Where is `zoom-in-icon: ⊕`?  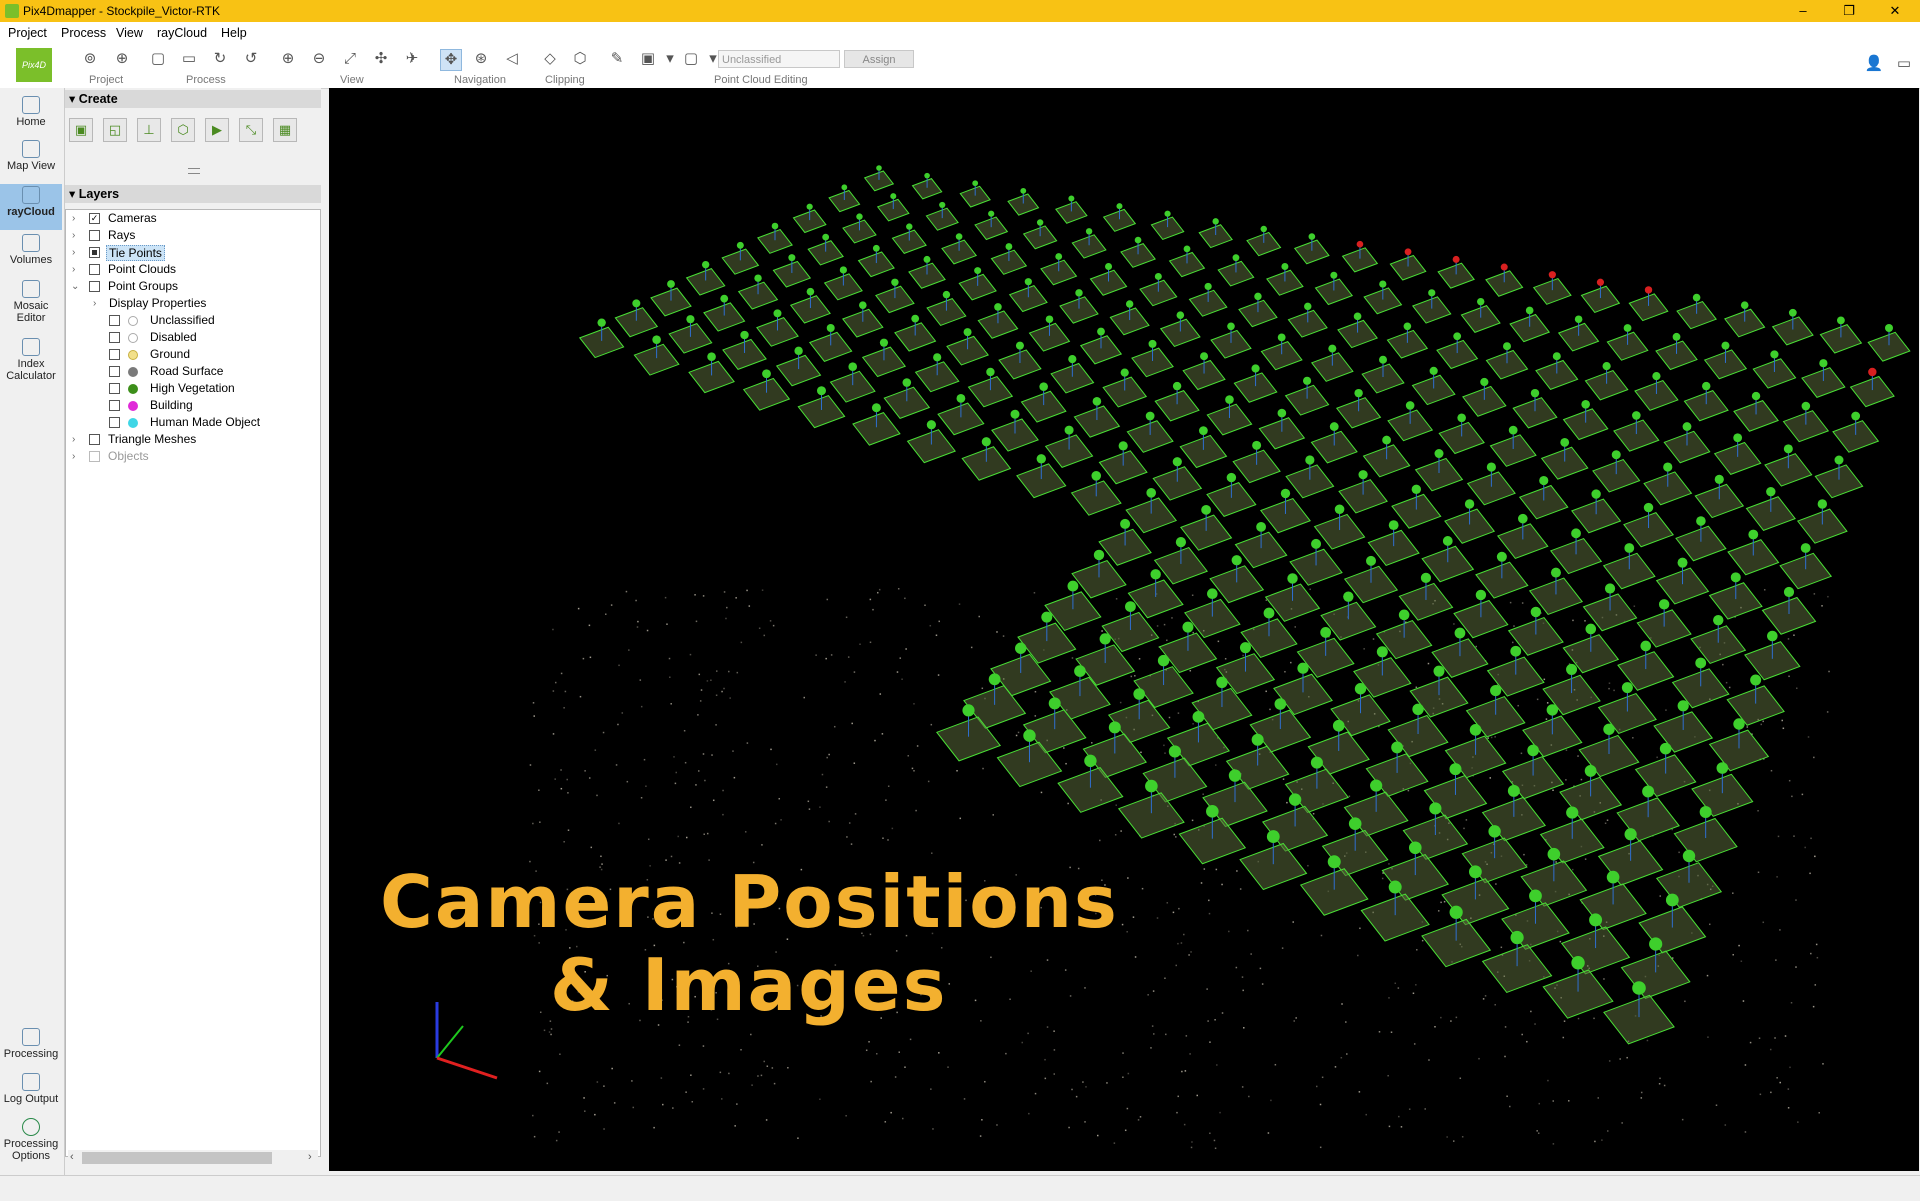 zoom-in-icon: ⊕ is located at coordinates (288, 59).